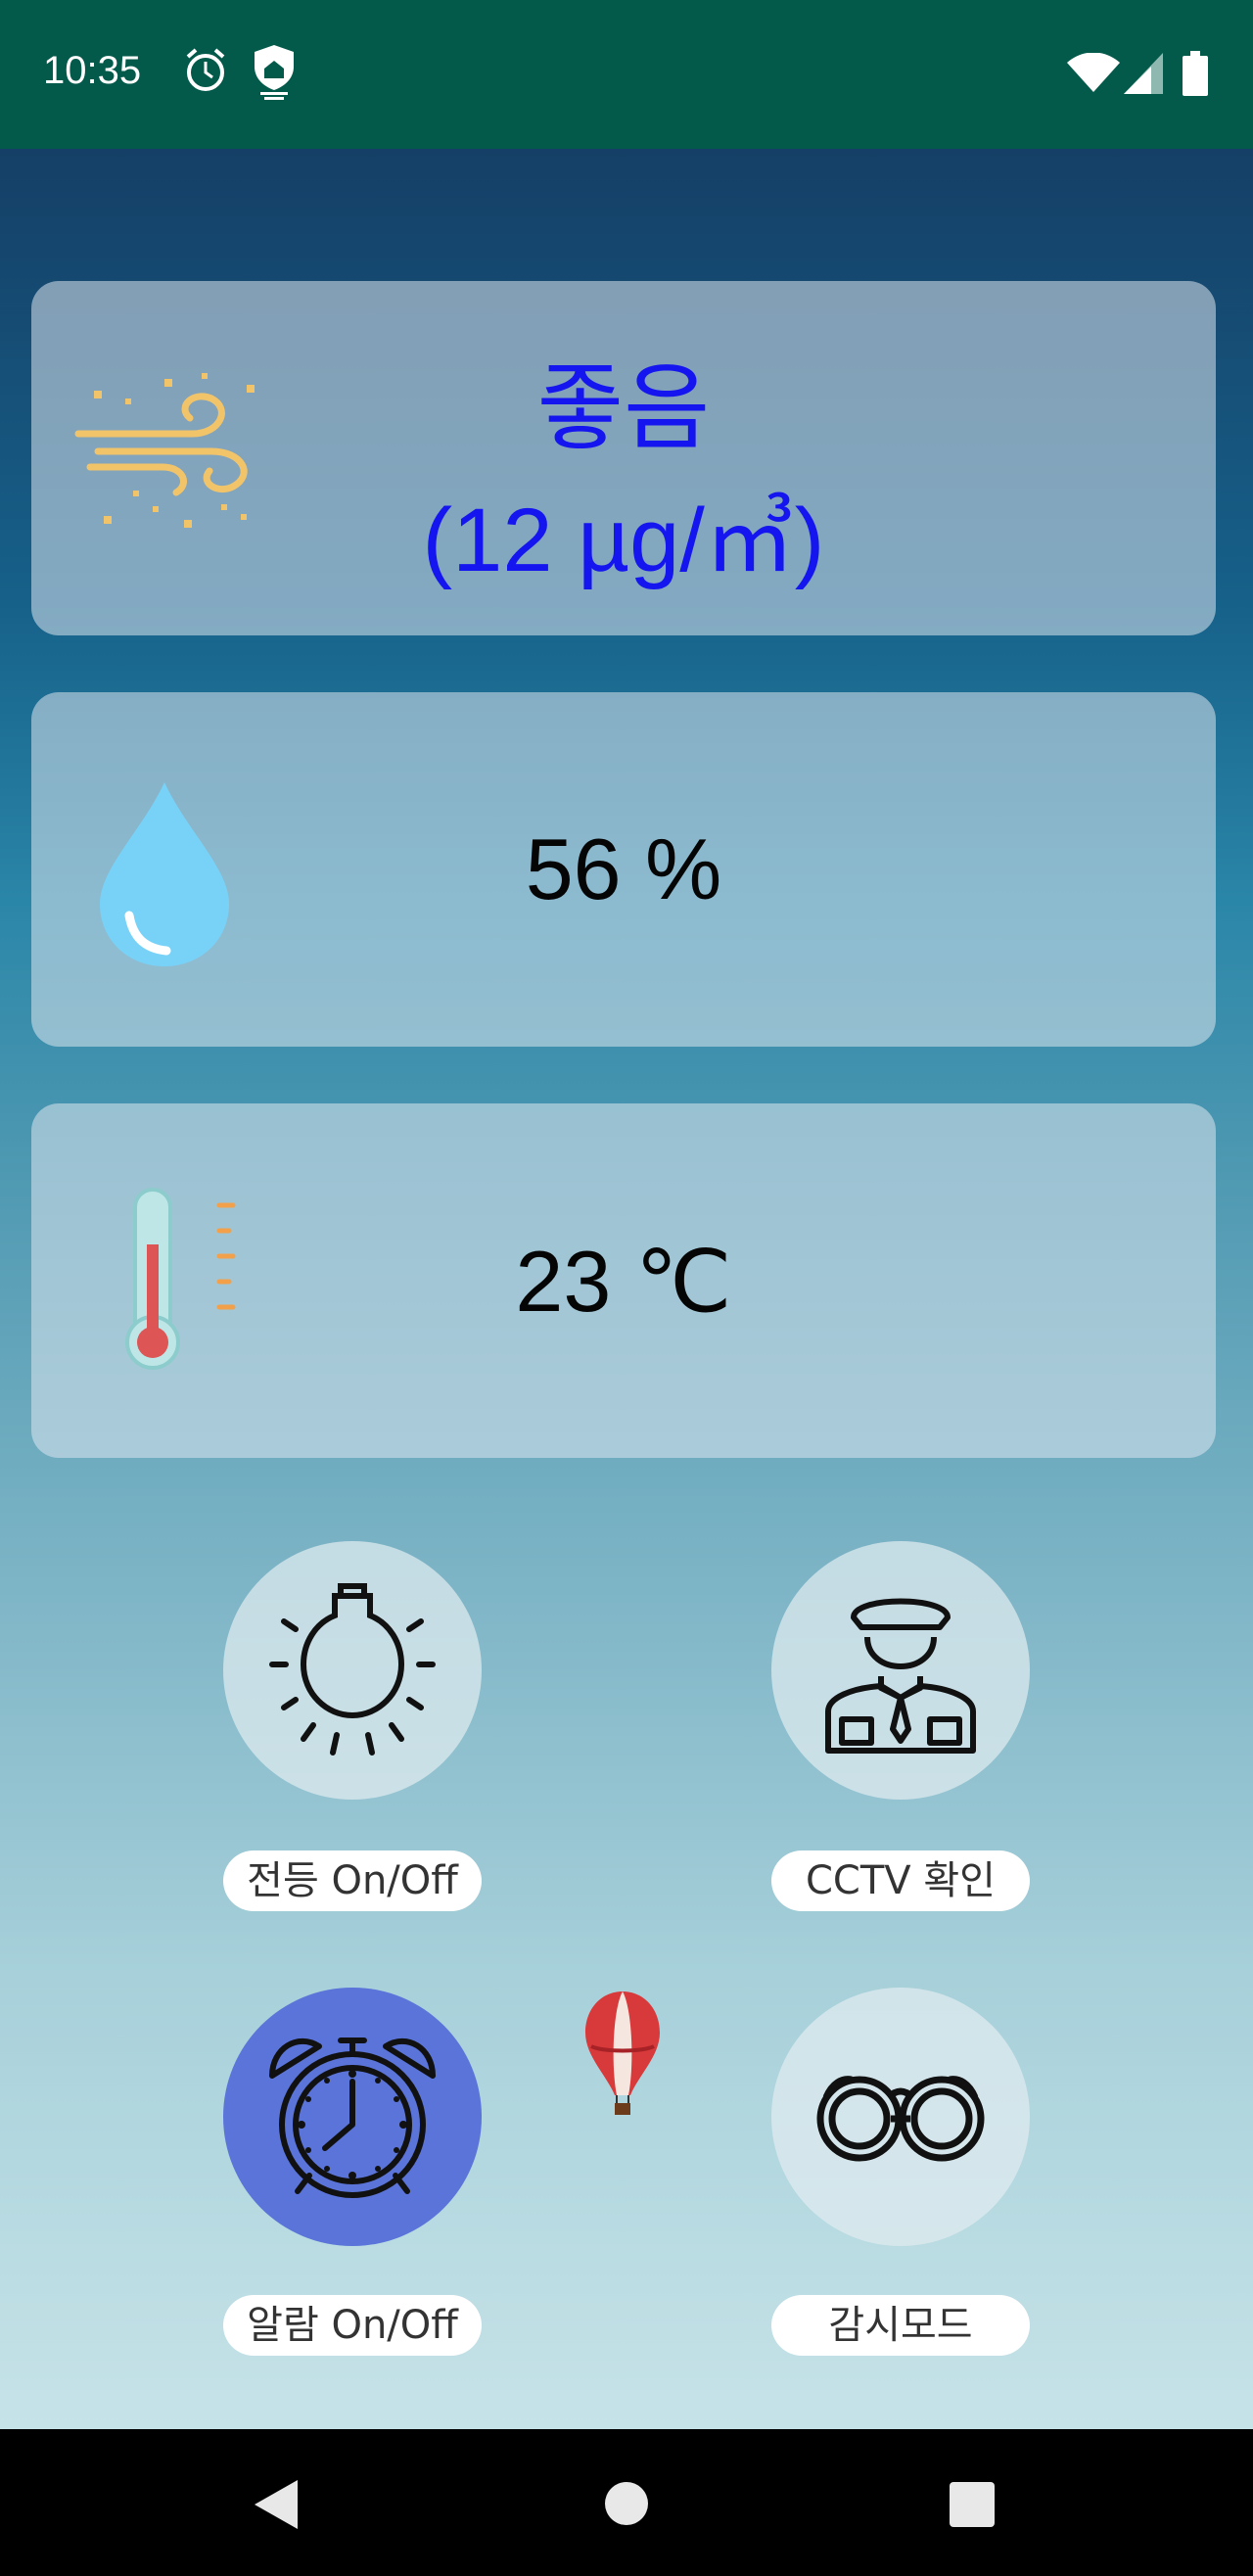 The height and width of the screenshot is (2576, 1253). I want to click on alarm-toggle-label: 알람 On/Off, so click(352, 2325).